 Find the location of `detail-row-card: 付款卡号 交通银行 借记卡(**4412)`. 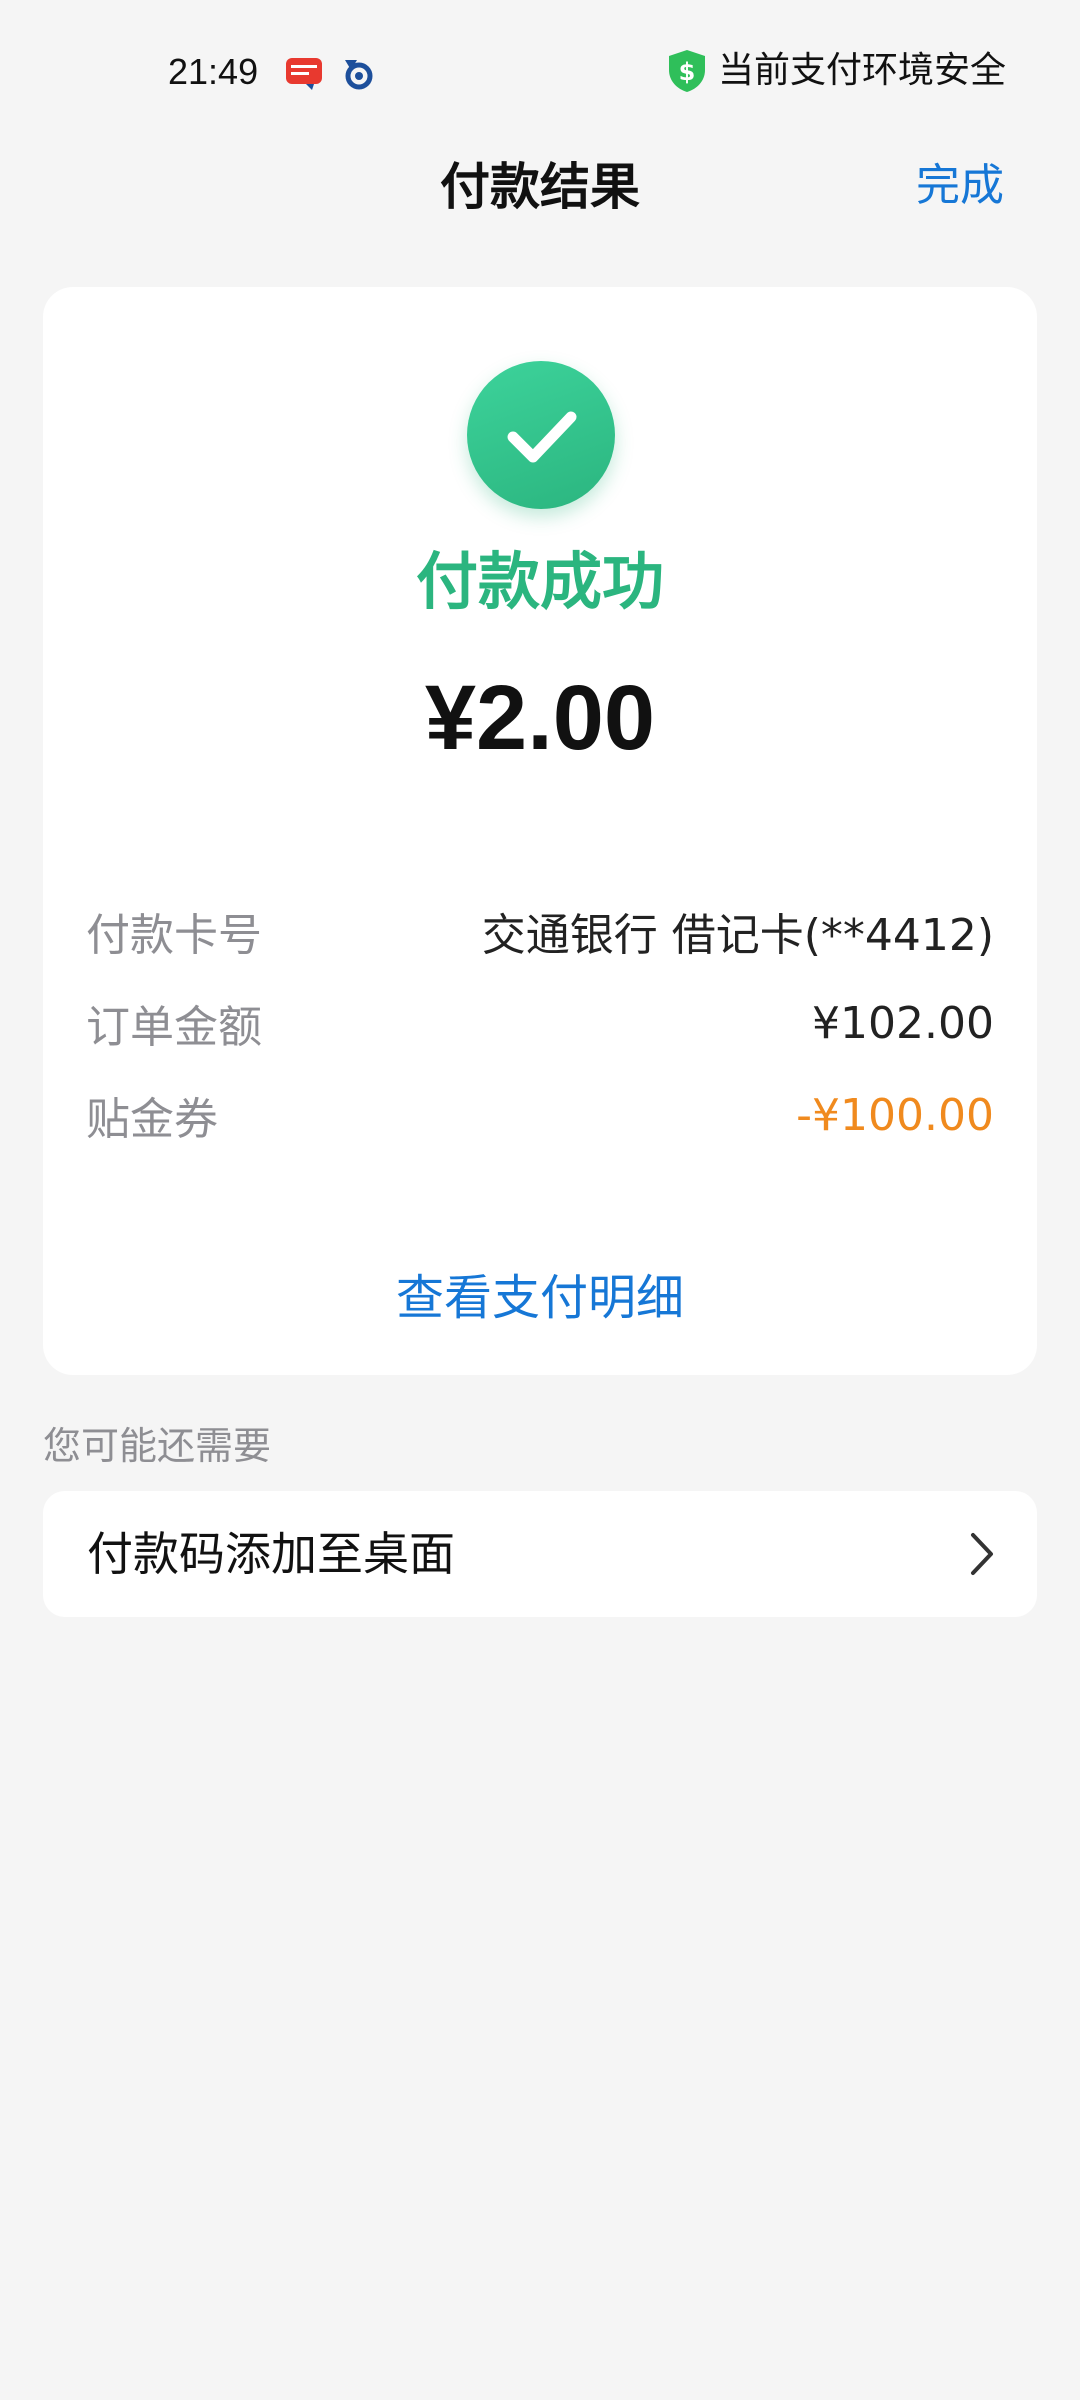

detail-row-card: 付款卡号 交通银行 借记卡(**4412) is located at coordinates (540, 931).